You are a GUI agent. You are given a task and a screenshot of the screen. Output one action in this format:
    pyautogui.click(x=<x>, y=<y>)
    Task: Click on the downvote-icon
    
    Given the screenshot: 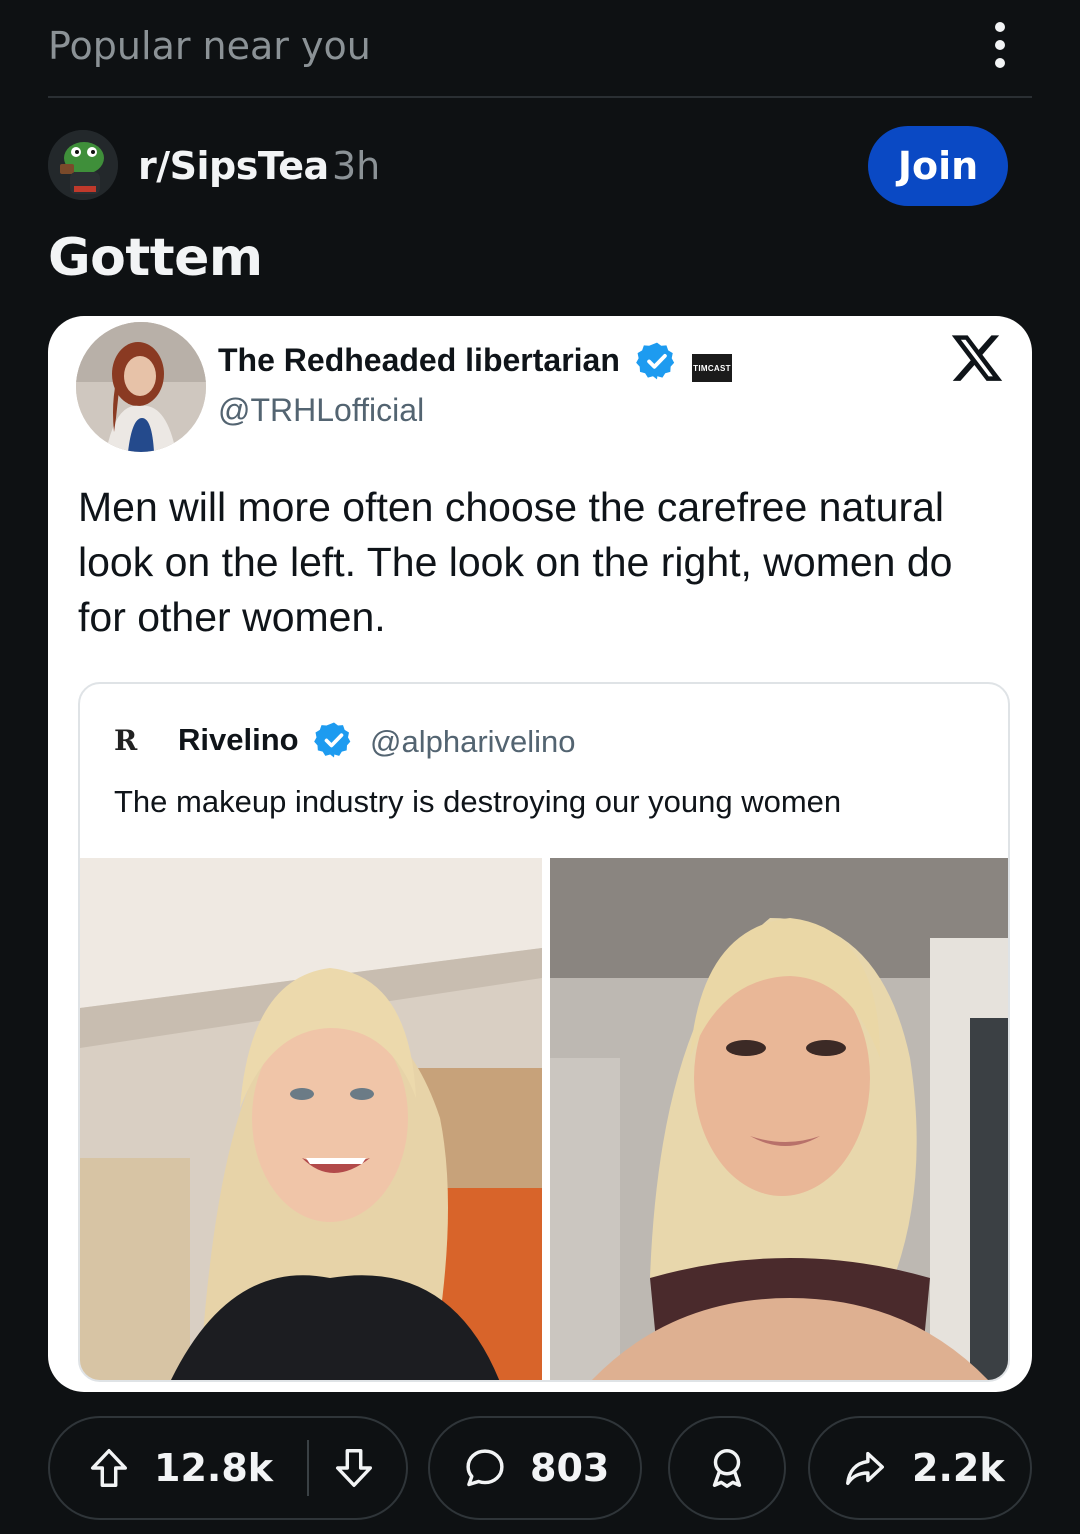 What is the action you would take?
    pyautogui.click(x=354, y=1468)
    